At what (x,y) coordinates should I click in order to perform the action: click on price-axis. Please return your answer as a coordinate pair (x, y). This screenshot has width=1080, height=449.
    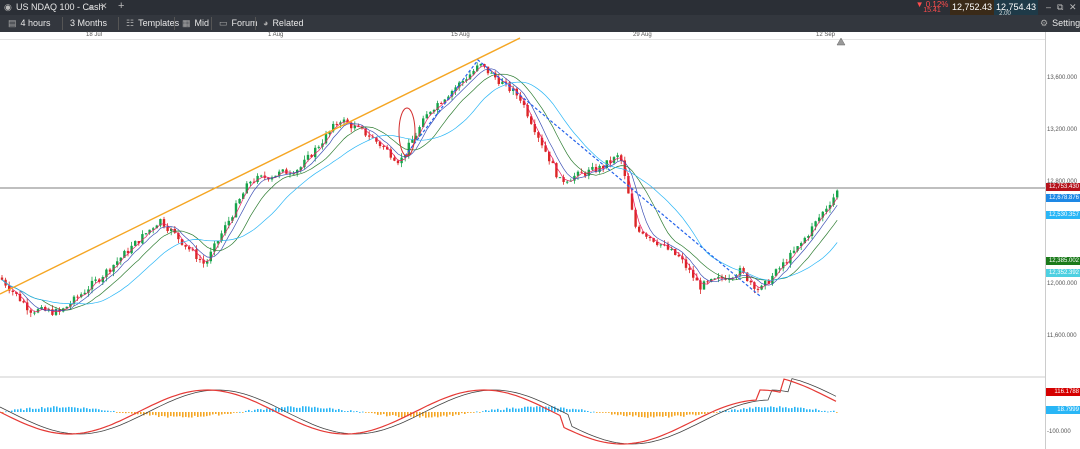
    Looking at the image, I should click on (1062, 240).